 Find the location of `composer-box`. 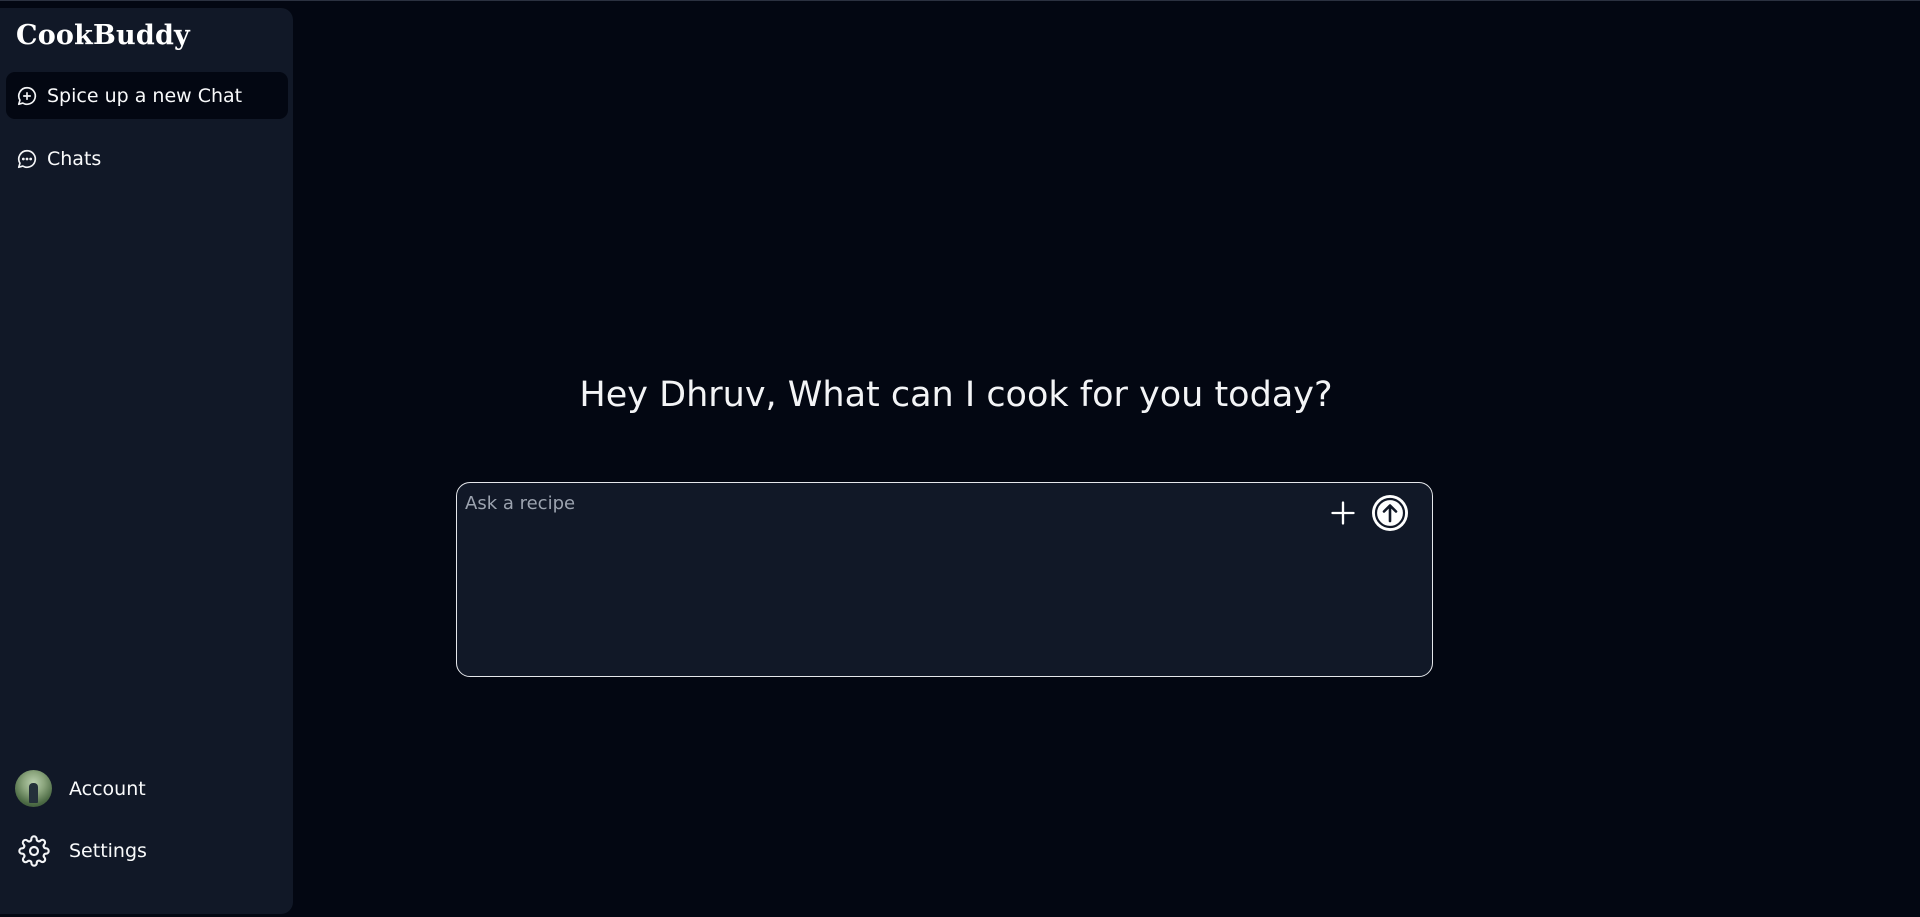

composer-box is located at coordinates (944, 579).